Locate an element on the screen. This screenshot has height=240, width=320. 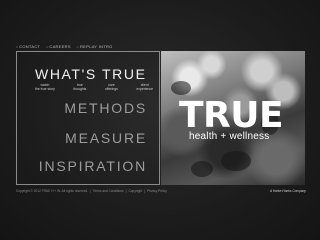
menu-item-inspiration: INSPIRATION is located at coordinates (93, 166).